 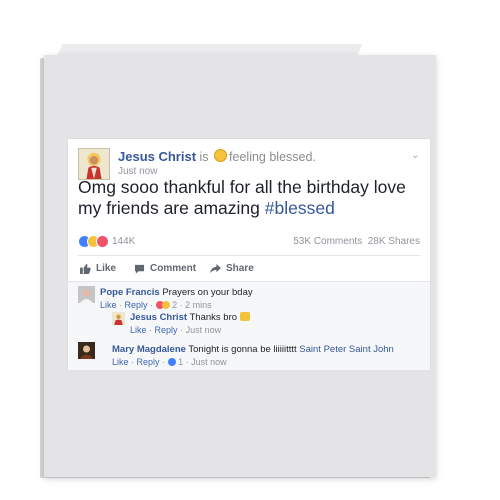 What do you see at coordinates (149, 349) in the screenshot?
I see `comment-author: Mary Magdalene` at bounding box center [149, 349].